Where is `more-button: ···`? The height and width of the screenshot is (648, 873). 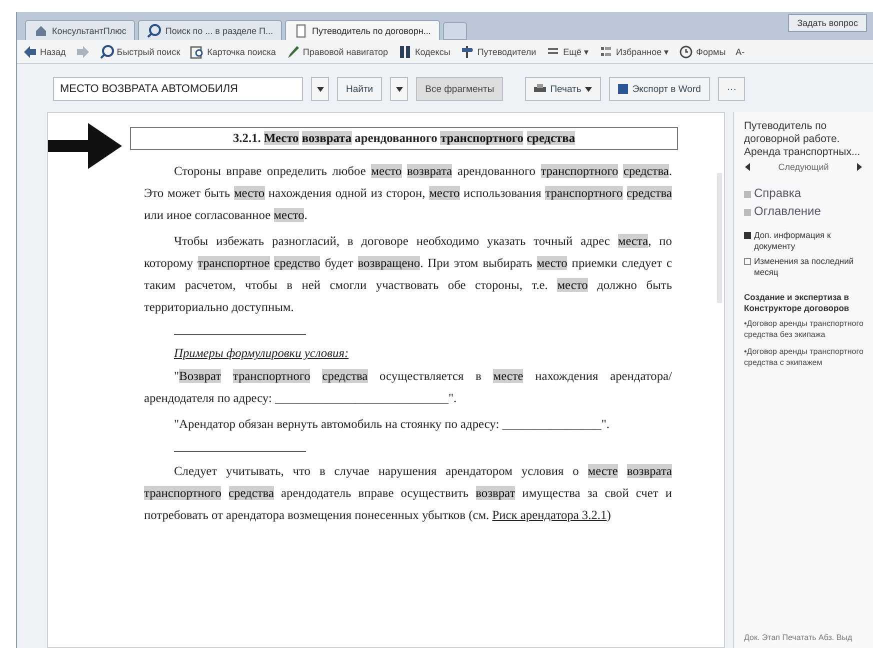
more-button: ··· is located at coordinates (732, 89).